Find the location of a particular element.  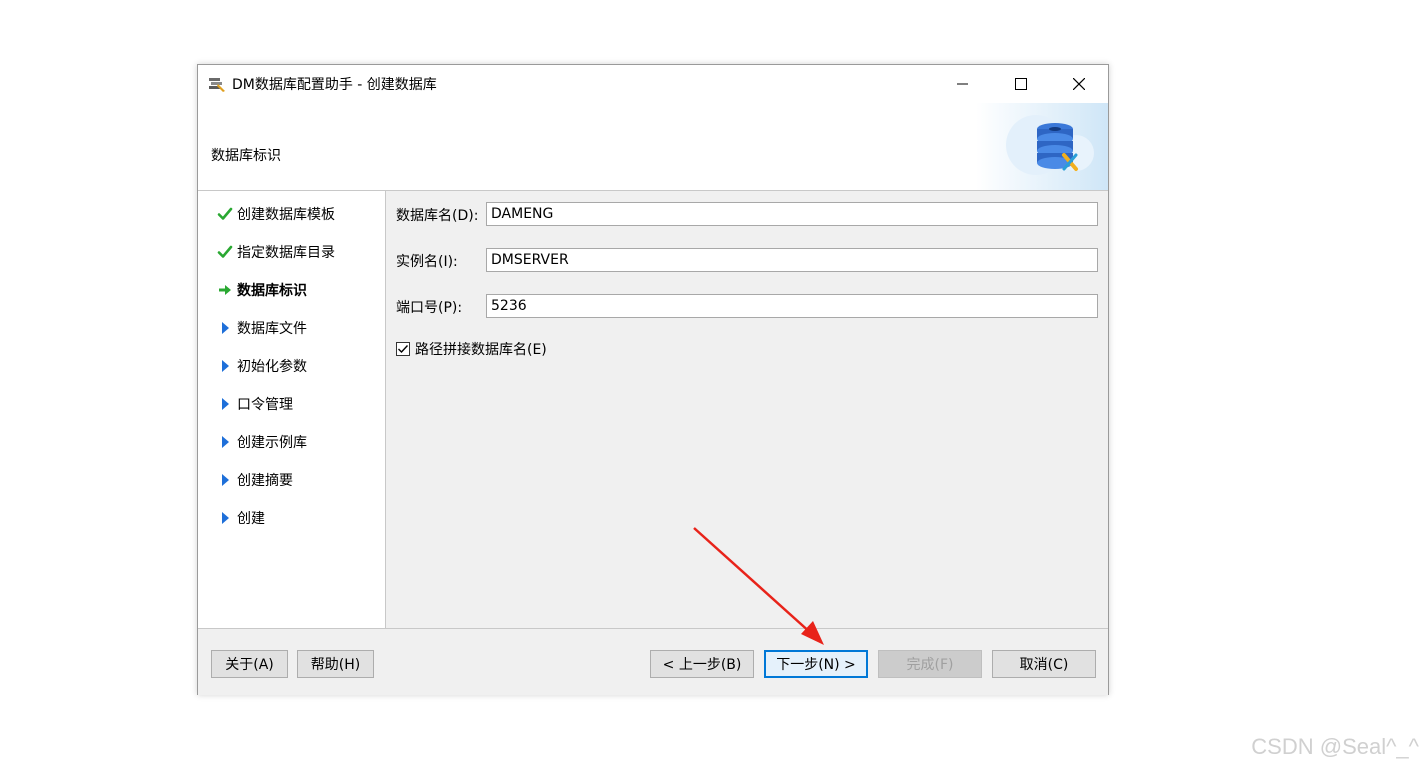

step-item: 创建 is located at coordinates (240, 518).